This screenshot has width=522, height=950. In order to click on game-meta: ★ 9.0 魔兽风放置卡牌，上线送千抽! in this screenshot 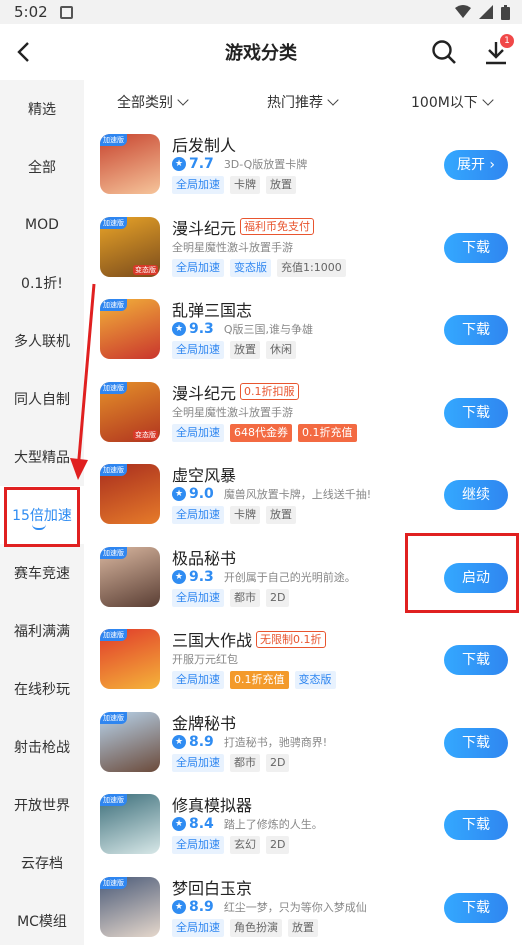, I will do `click(271, 494)`.